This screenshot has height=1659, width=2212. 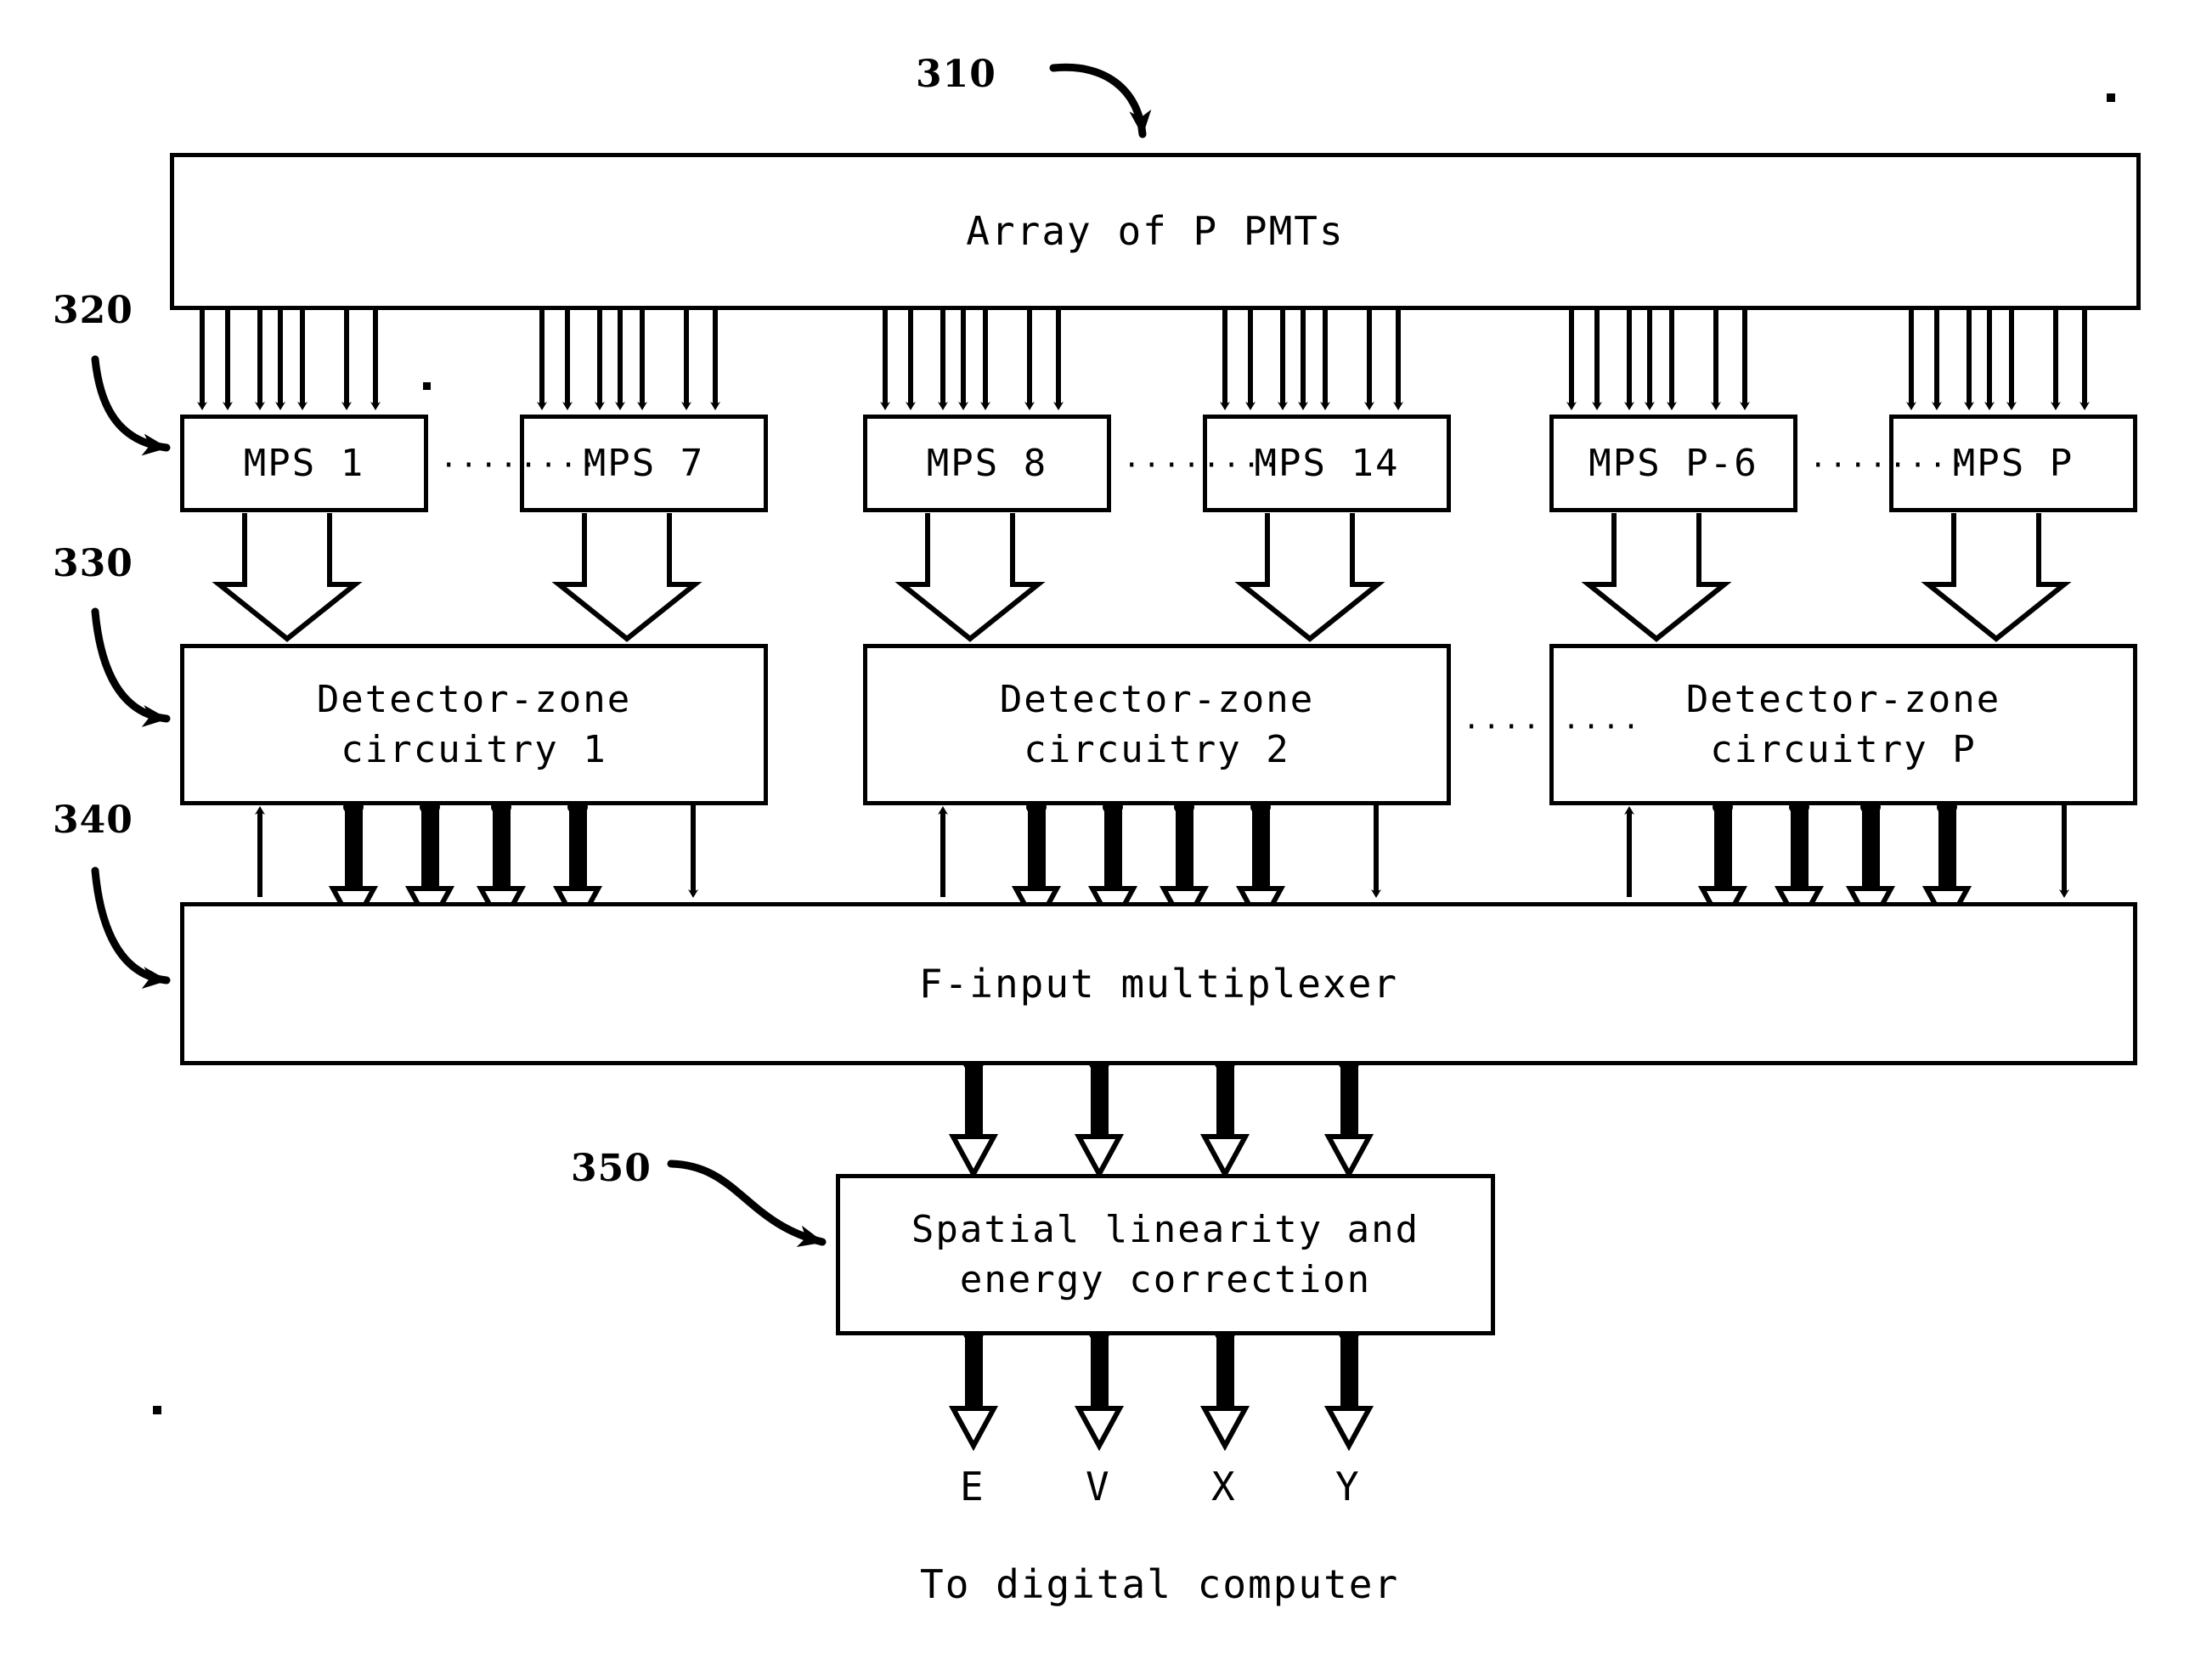 I want to click on output-port-label-x: X, so click(x=1223, y=1487).